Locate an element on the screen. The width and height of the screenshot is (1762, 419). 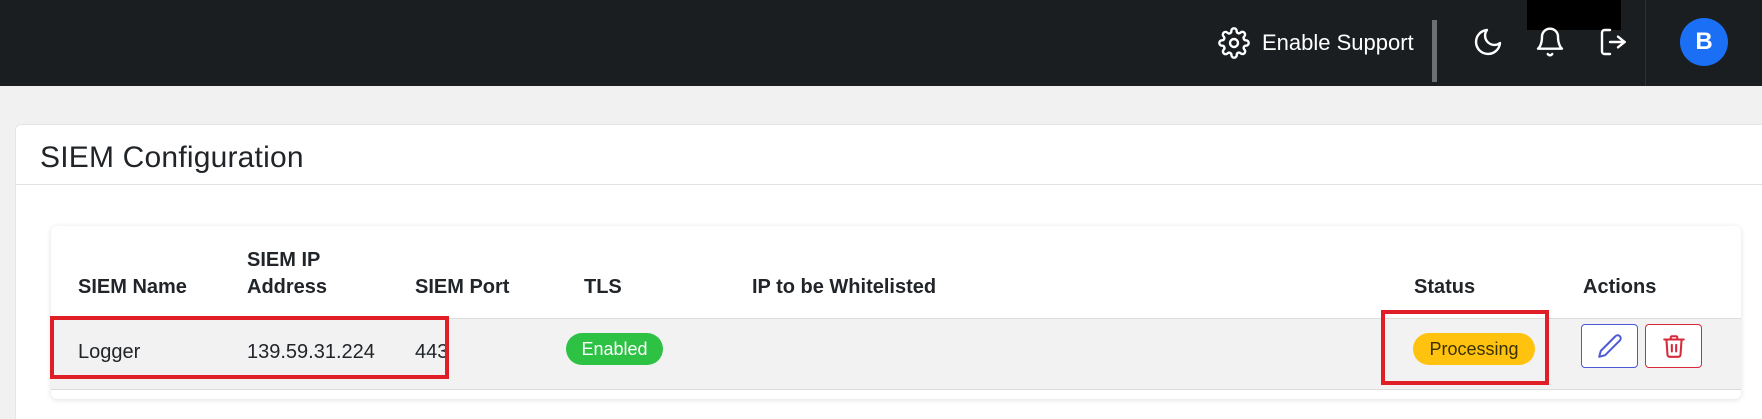
bell-icon is located at coordinates (1550, 42).